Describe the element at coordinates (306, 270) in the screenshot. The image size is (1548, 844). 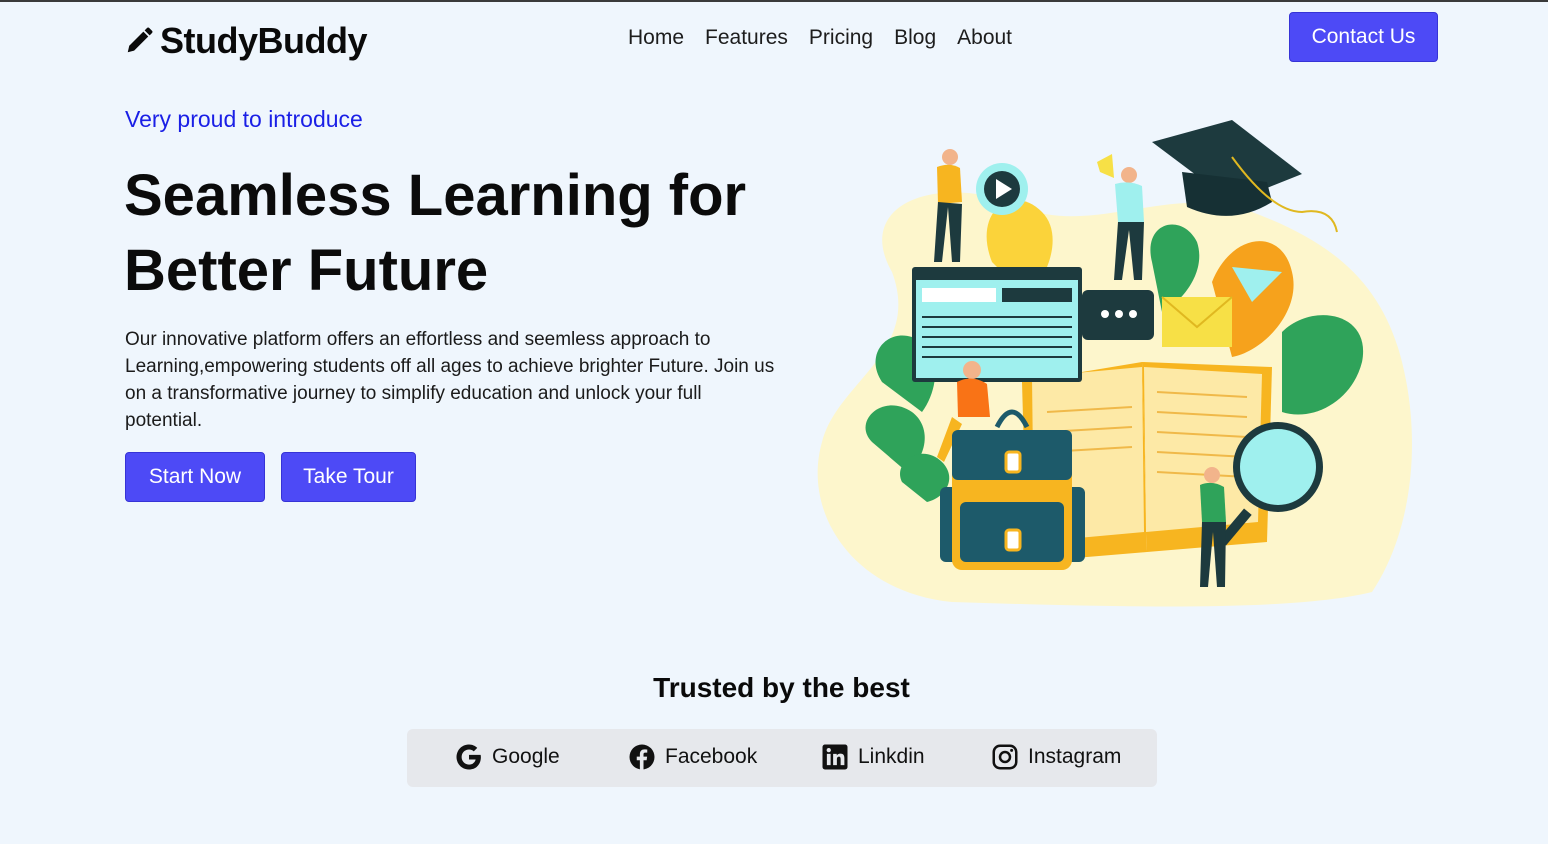
I see `hero-title-line-2: Better Future` at that location.